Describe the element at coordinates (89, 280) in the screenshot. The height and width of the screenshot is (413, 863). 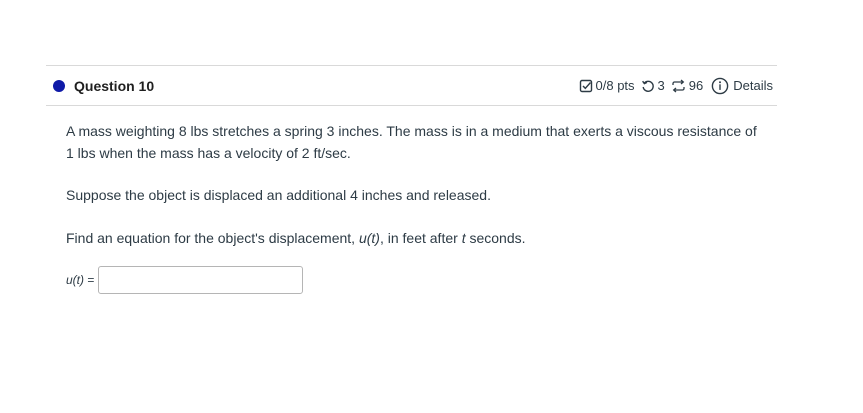
I see `answer-label-eq: =` at that location.